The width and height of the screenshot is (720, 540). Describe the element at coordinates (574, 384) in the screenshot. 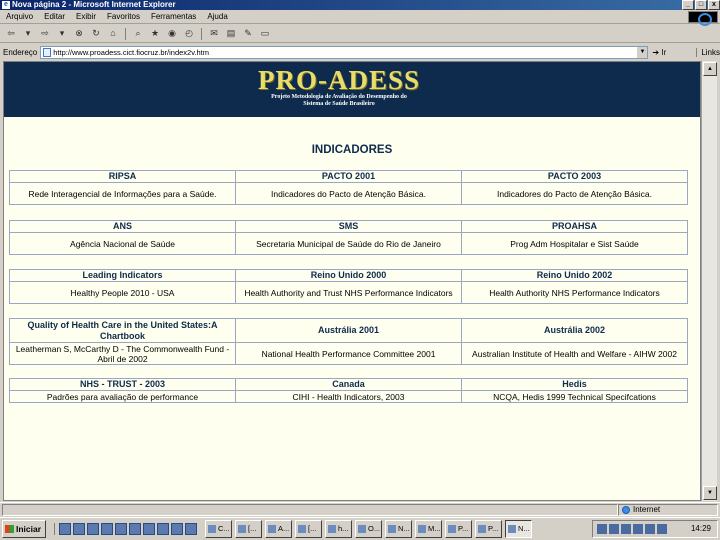

I see `table-header: Hedis` at that location.